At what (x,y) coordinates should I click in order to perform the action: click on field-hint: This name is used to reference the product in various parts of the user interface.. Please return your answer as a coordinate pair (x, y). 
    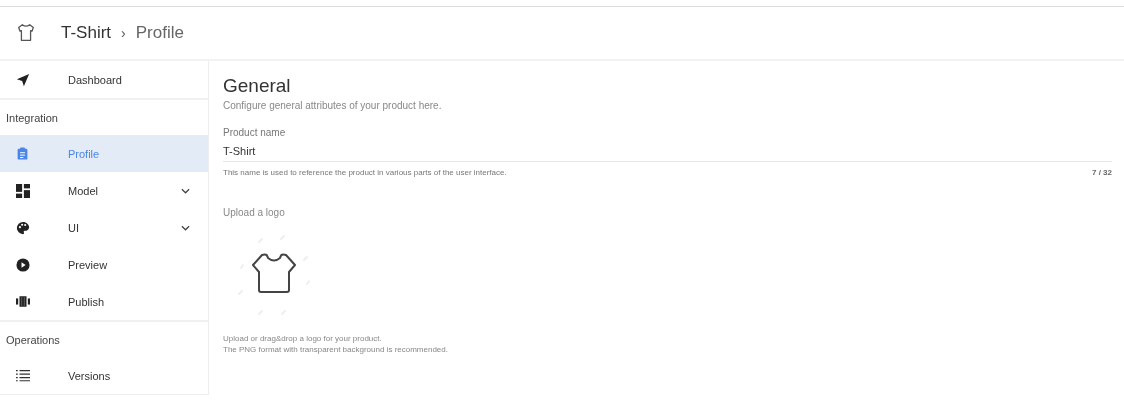
    Looking at the image, I should click on (365, 172).